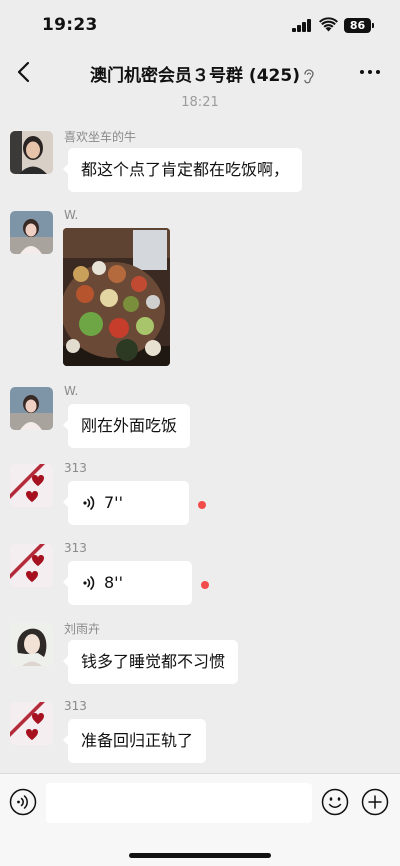 The width and height of the screenshot is (400, 866). I want to click on sender-name: 喜欢坐车的牛, so click(100, 137).